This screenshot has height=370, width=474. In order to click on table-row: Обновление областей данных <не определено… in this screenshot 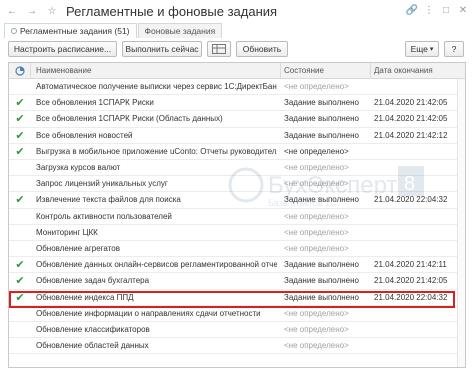, I will do `click(237, 346)`.